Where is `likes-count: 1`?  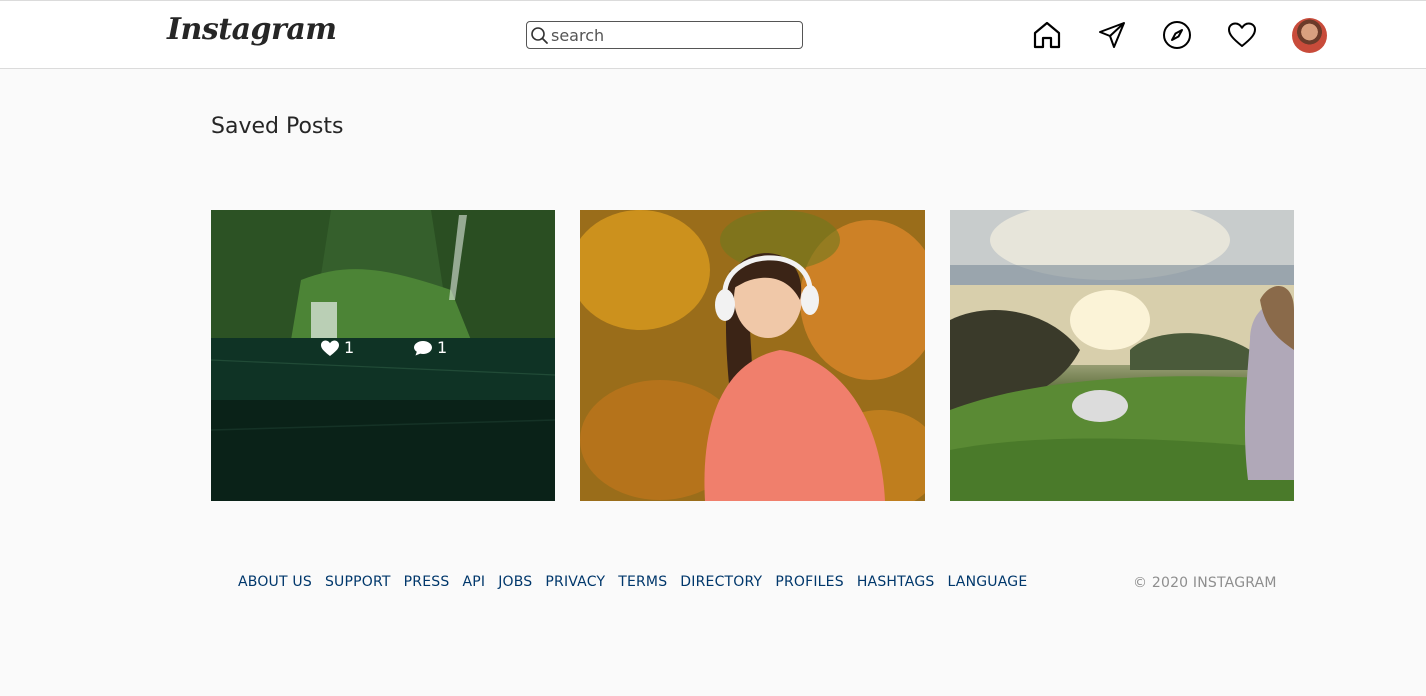
likes-count: 1 is located at coordinates (337, 347).